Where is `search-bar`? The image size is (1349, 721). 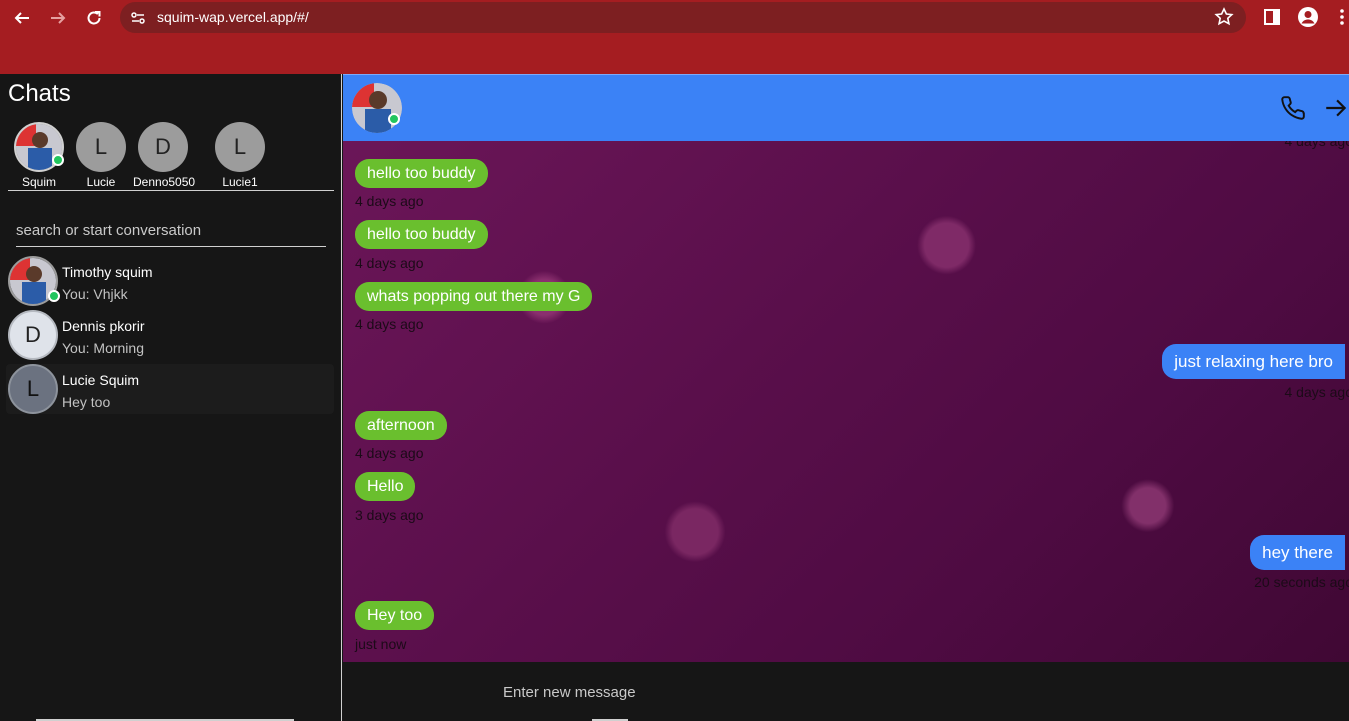 search-bar is located at coordinates (171, 231).